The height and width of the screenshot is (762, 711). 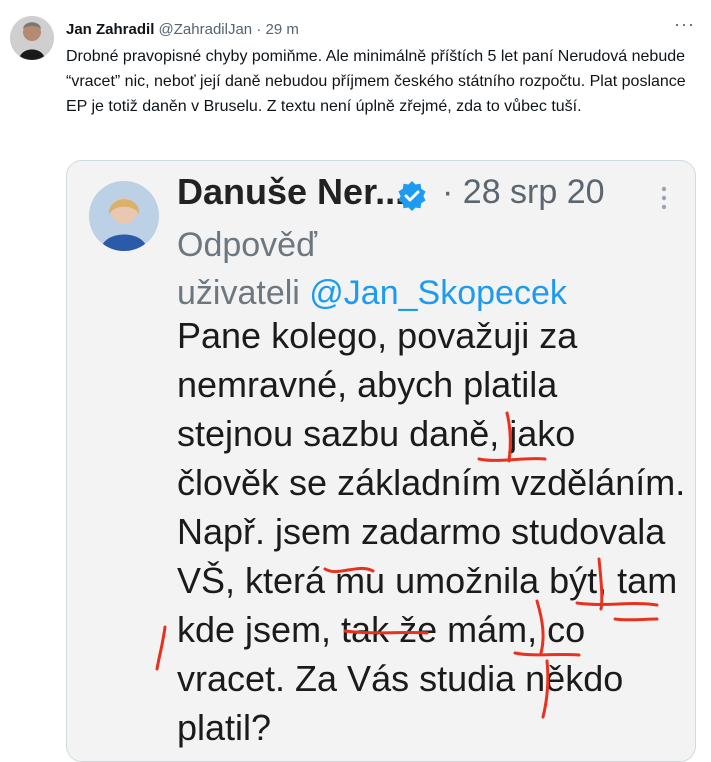 I want to click on verified-badge-icon, so click(x=412, y=196).